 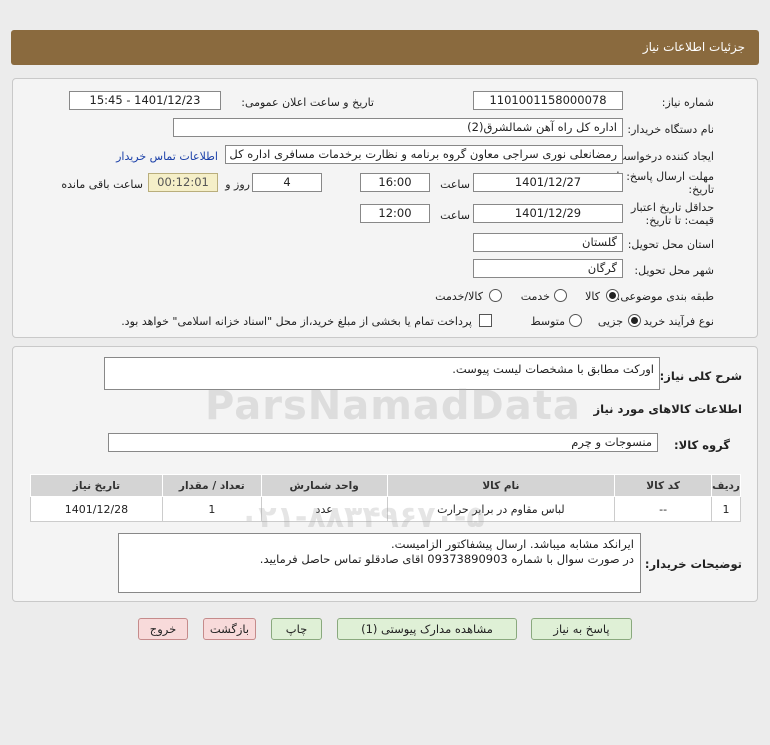 I want to click on validity-date-field: 1401/12/29, so click(x=548, y=213).